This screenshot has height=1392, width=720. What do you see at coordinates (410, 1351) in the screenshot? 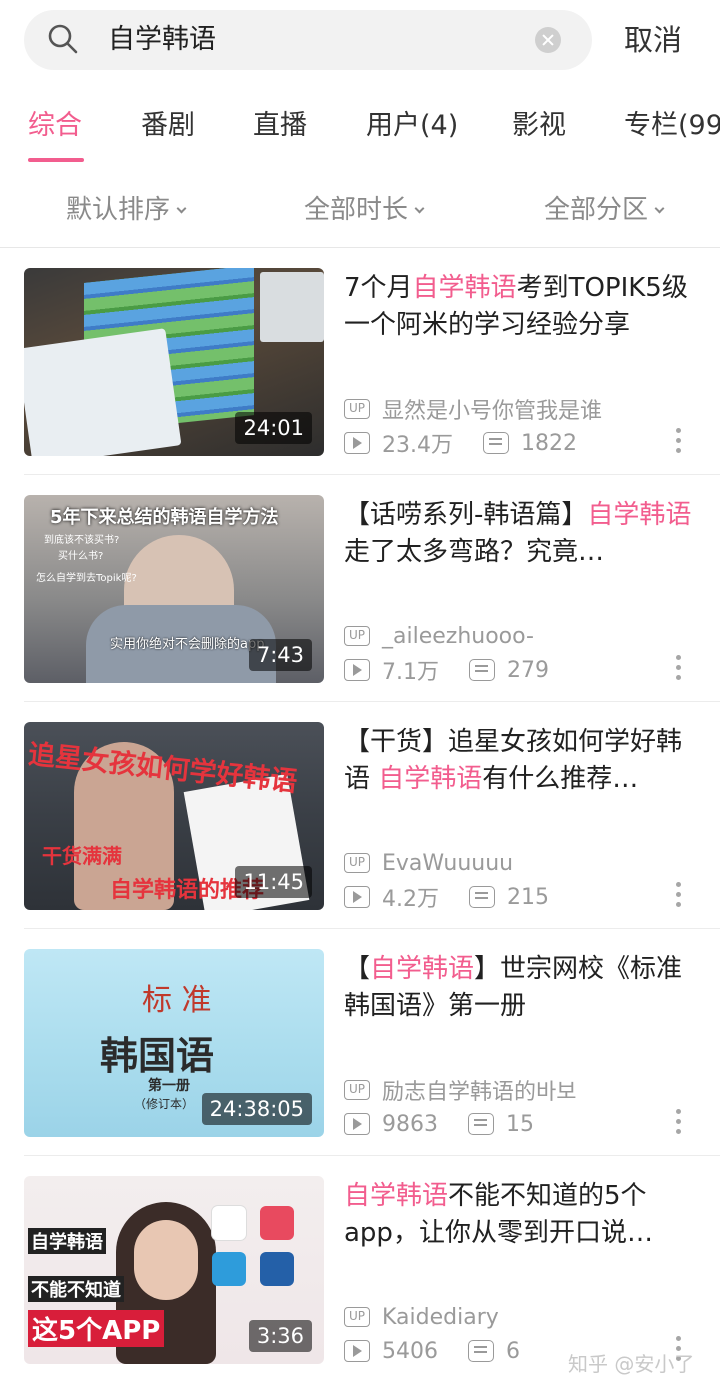
I see `view-count: 5406` at bounding box center [410, 1351].